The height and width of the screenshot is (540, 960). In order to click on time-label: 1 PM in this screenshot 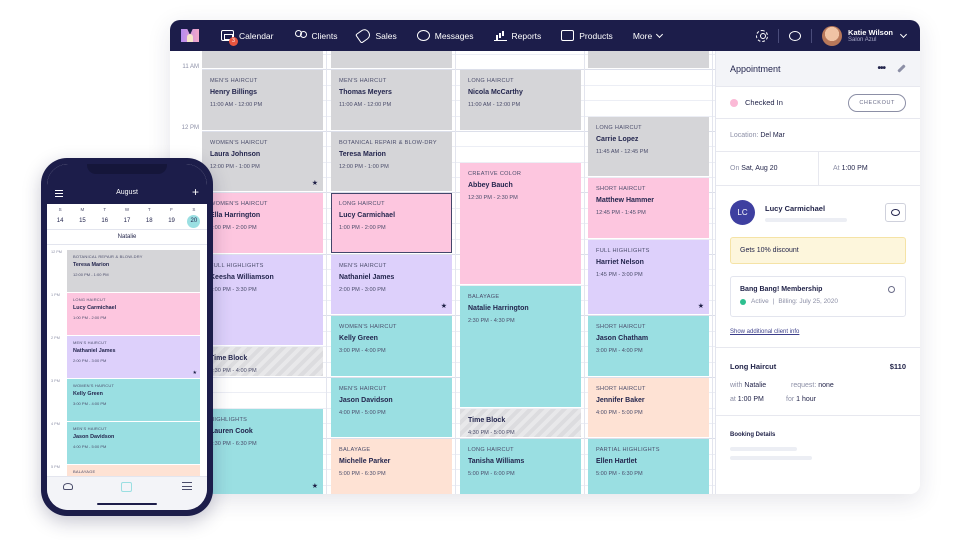, I will do `click(55, 295)`.